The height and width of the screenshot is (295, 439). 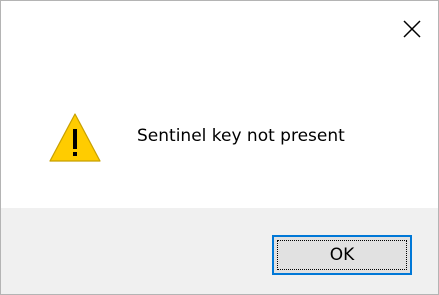 I want to click on ok-button-label: OK, so click(x=342, y=255).